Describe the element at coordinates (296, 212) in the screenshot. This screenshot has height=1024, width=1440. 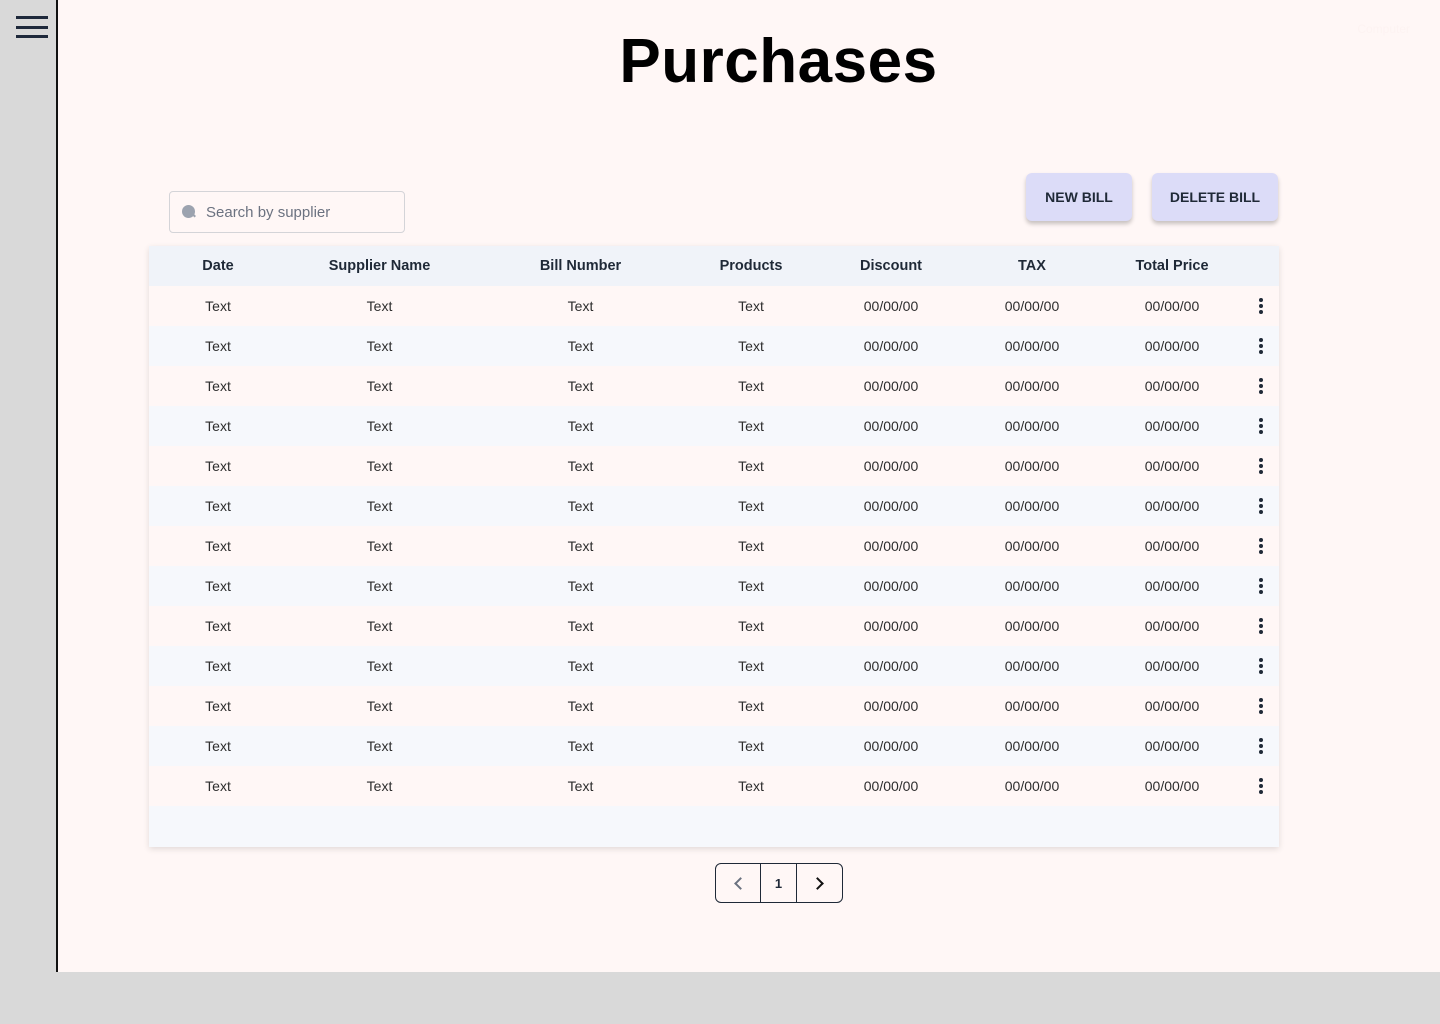
I see `search-input` at that location.